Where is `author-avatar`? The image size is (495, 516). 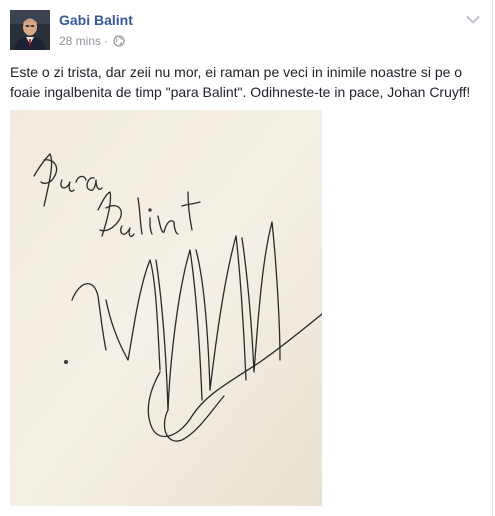
author-avatar is located at coordinates (30, 30).